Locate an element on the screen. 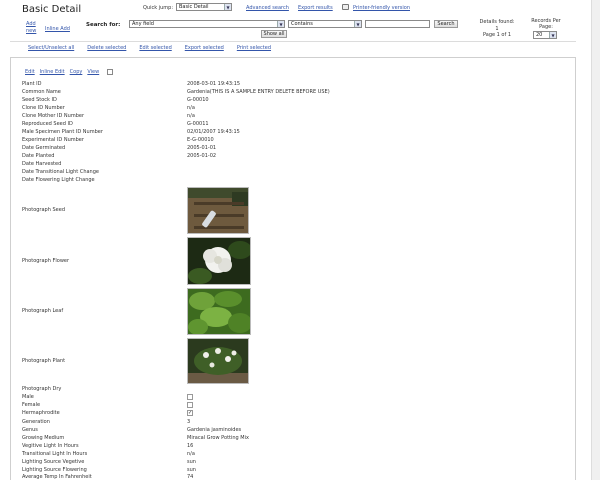 This screenshot has width=600, height=480. field-row: Growing Medium Miracal Grow Potting Mix is located at coordinates (282, 438).